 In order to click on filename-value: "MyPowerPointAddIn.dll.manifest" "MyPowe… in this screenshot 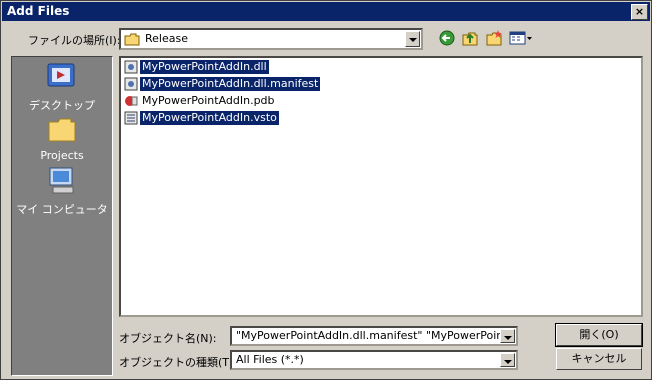, I will do `click(368, 335)`.